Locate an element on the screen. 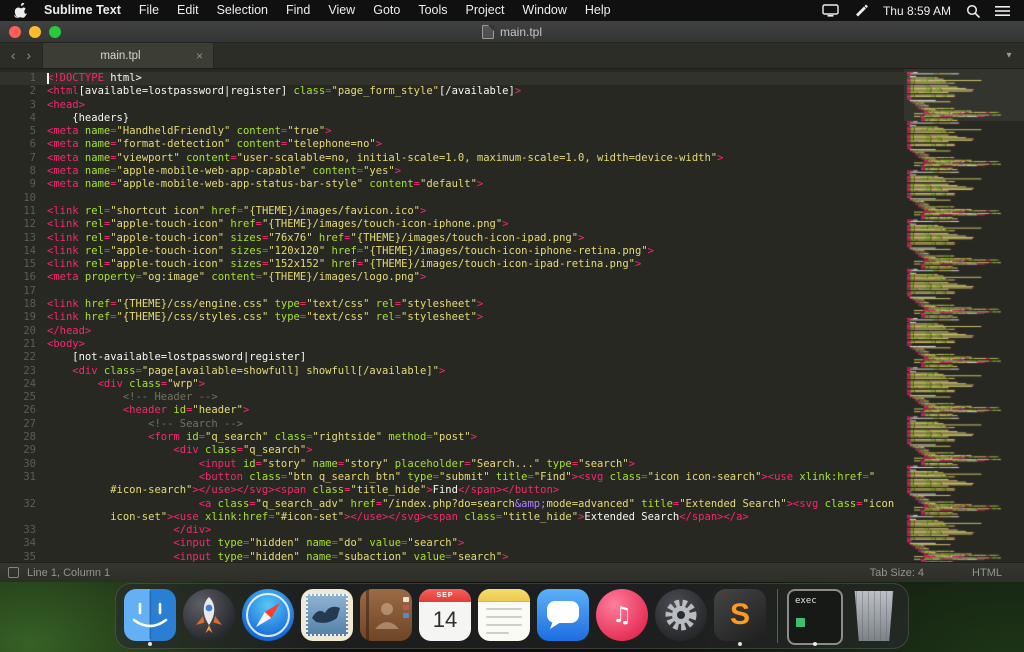 The width and height of the screenshot is (1024, 652). finder-icon is located at coordinates (150, 615).